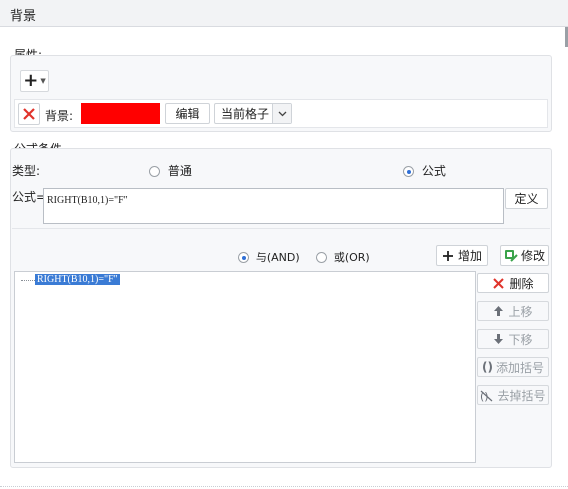 The width and height of the screenshot is (568, 489). Describe the element at coordinates (26, 171) in the screenshot. I see `type-label: 类型:` at that location.